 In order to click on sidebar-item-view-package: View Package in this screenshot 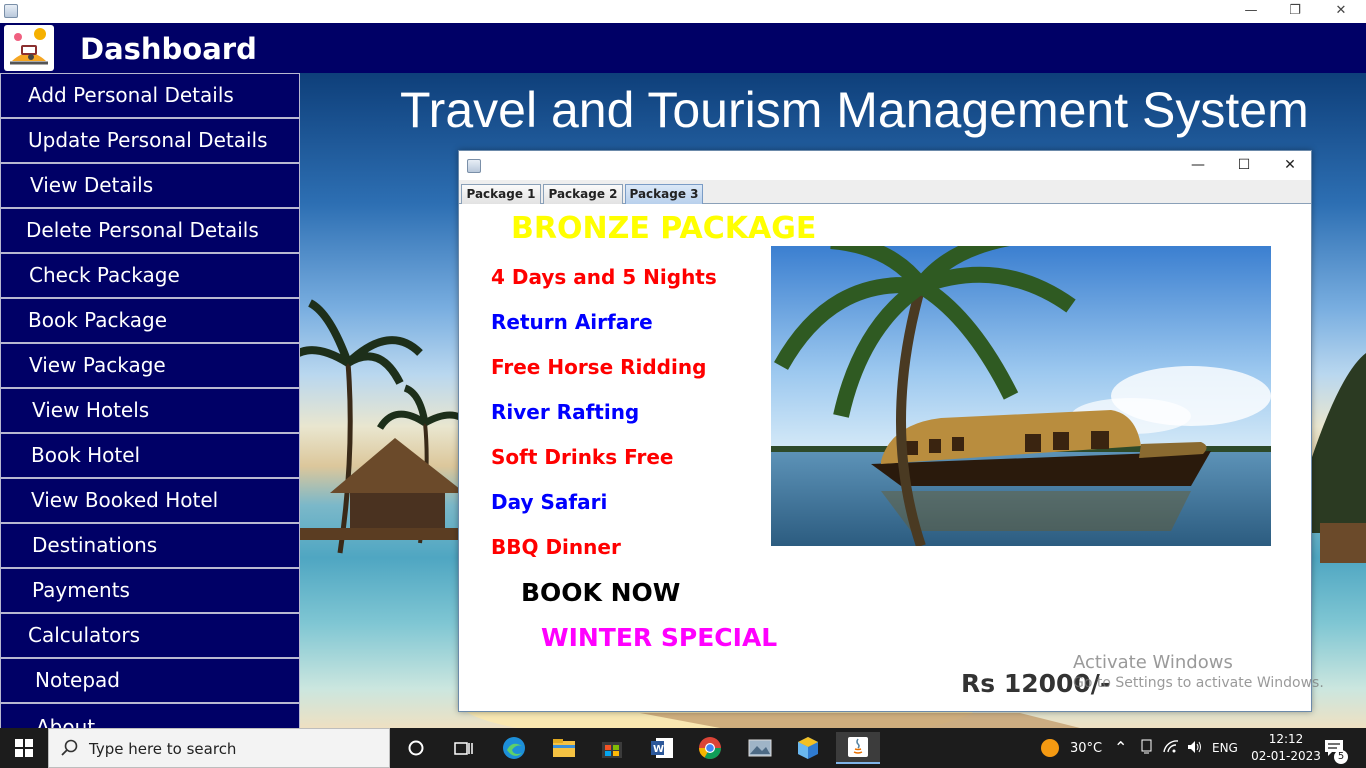, I will do `click(150, 365)`.